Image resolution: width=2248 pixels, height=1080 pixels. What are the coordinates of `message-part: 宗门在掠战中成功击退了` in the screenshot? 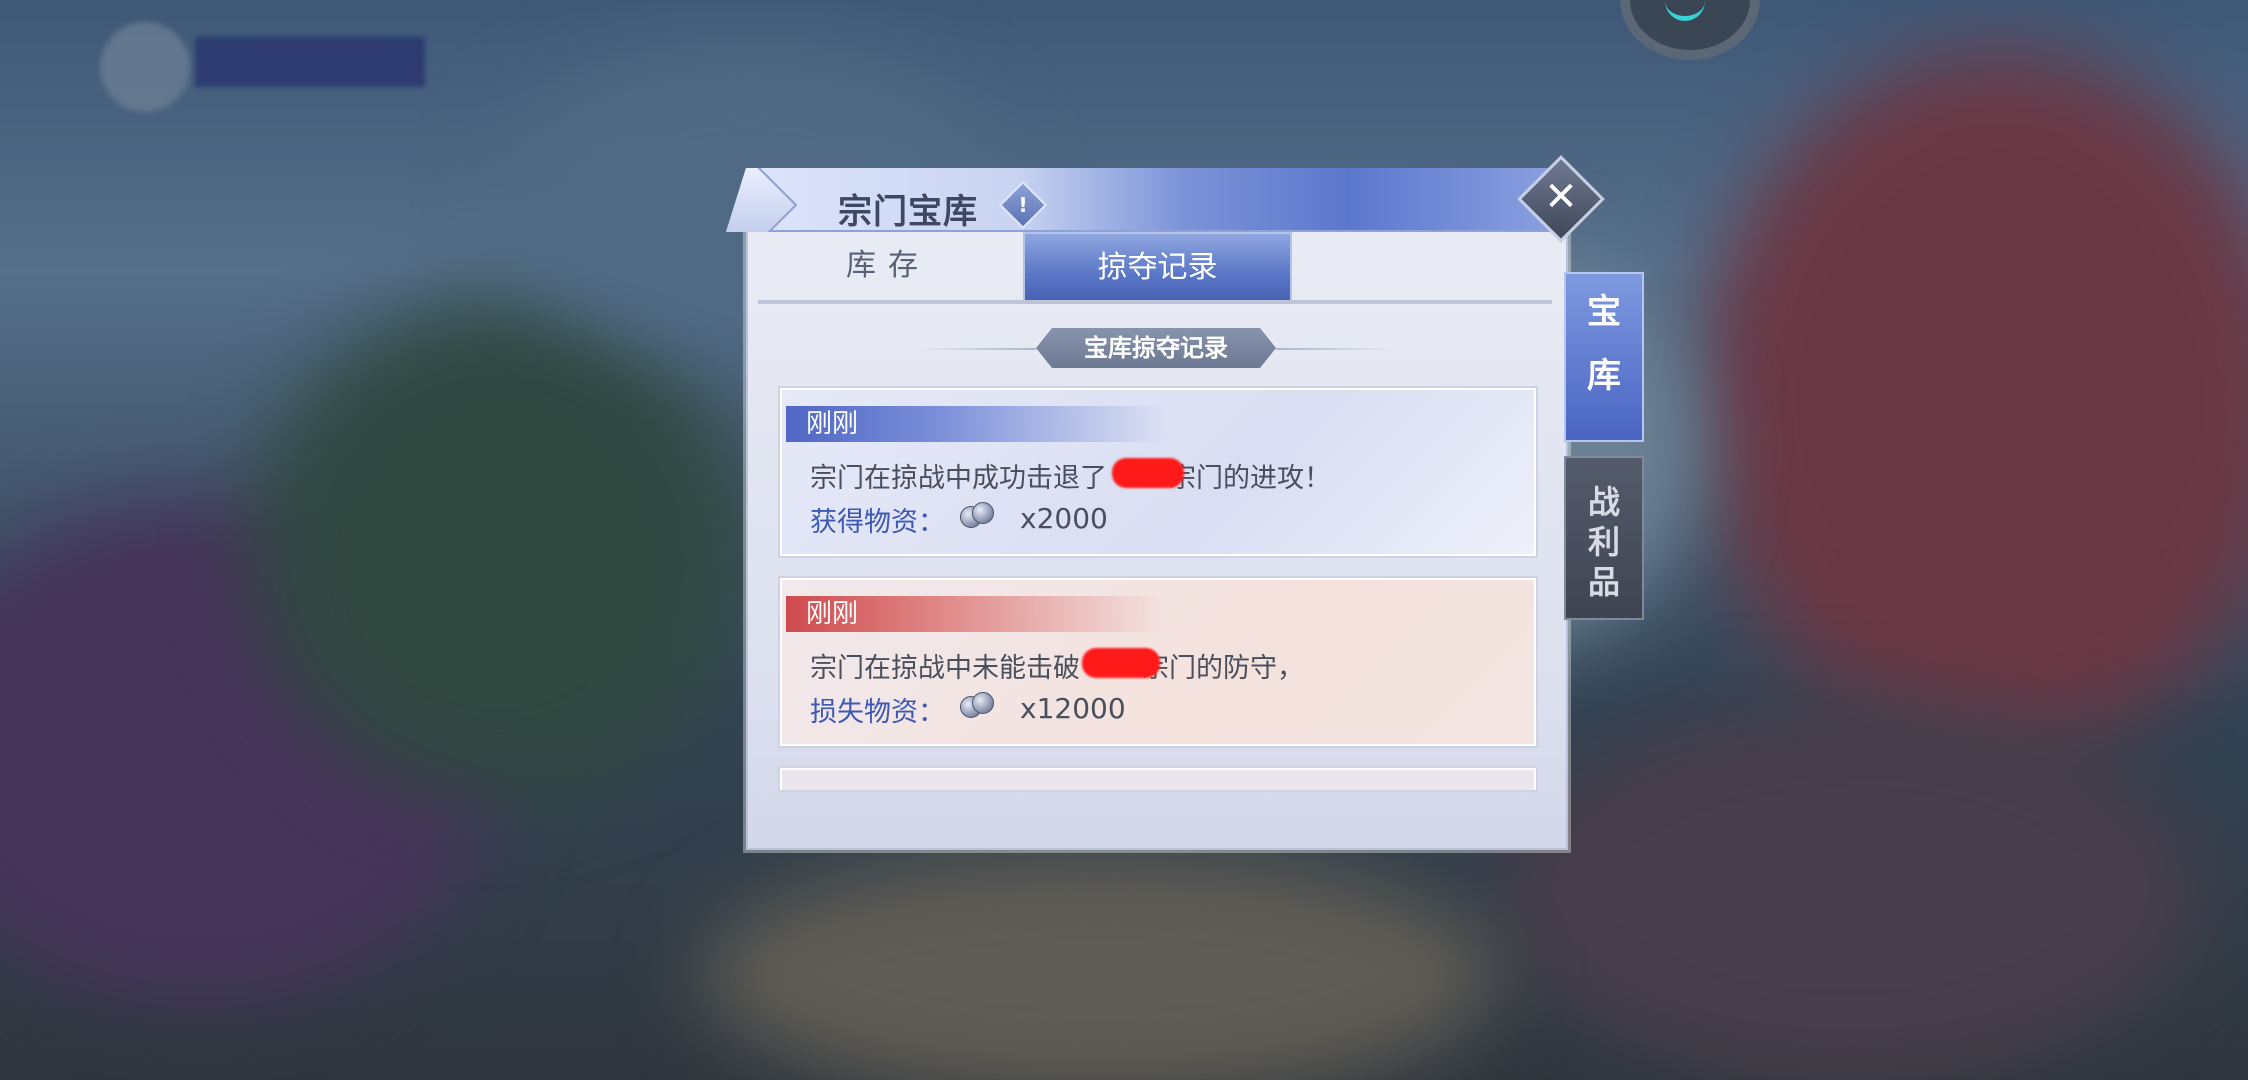 It's located at (958, 478).